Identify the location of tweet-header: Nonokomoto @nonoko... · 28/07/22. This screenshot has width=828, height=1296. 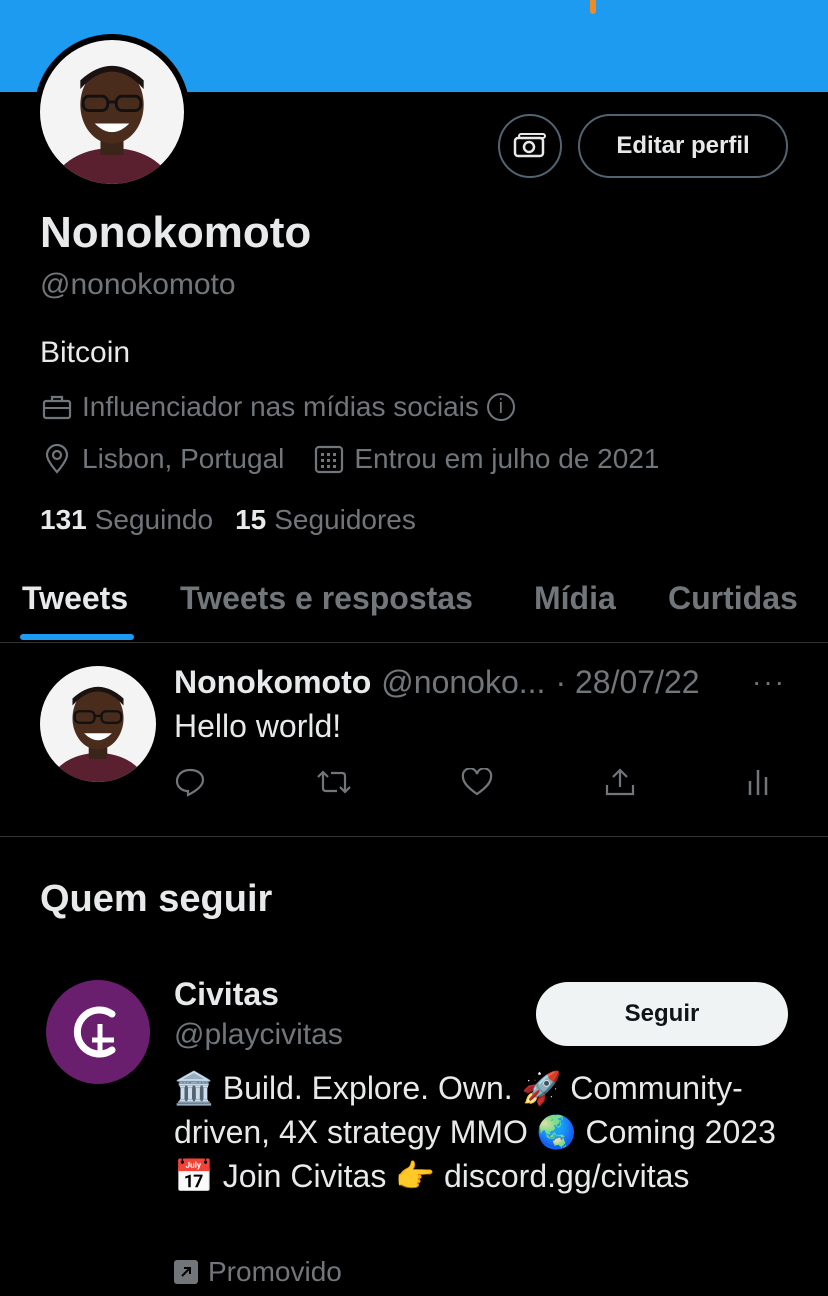
(437, 682).